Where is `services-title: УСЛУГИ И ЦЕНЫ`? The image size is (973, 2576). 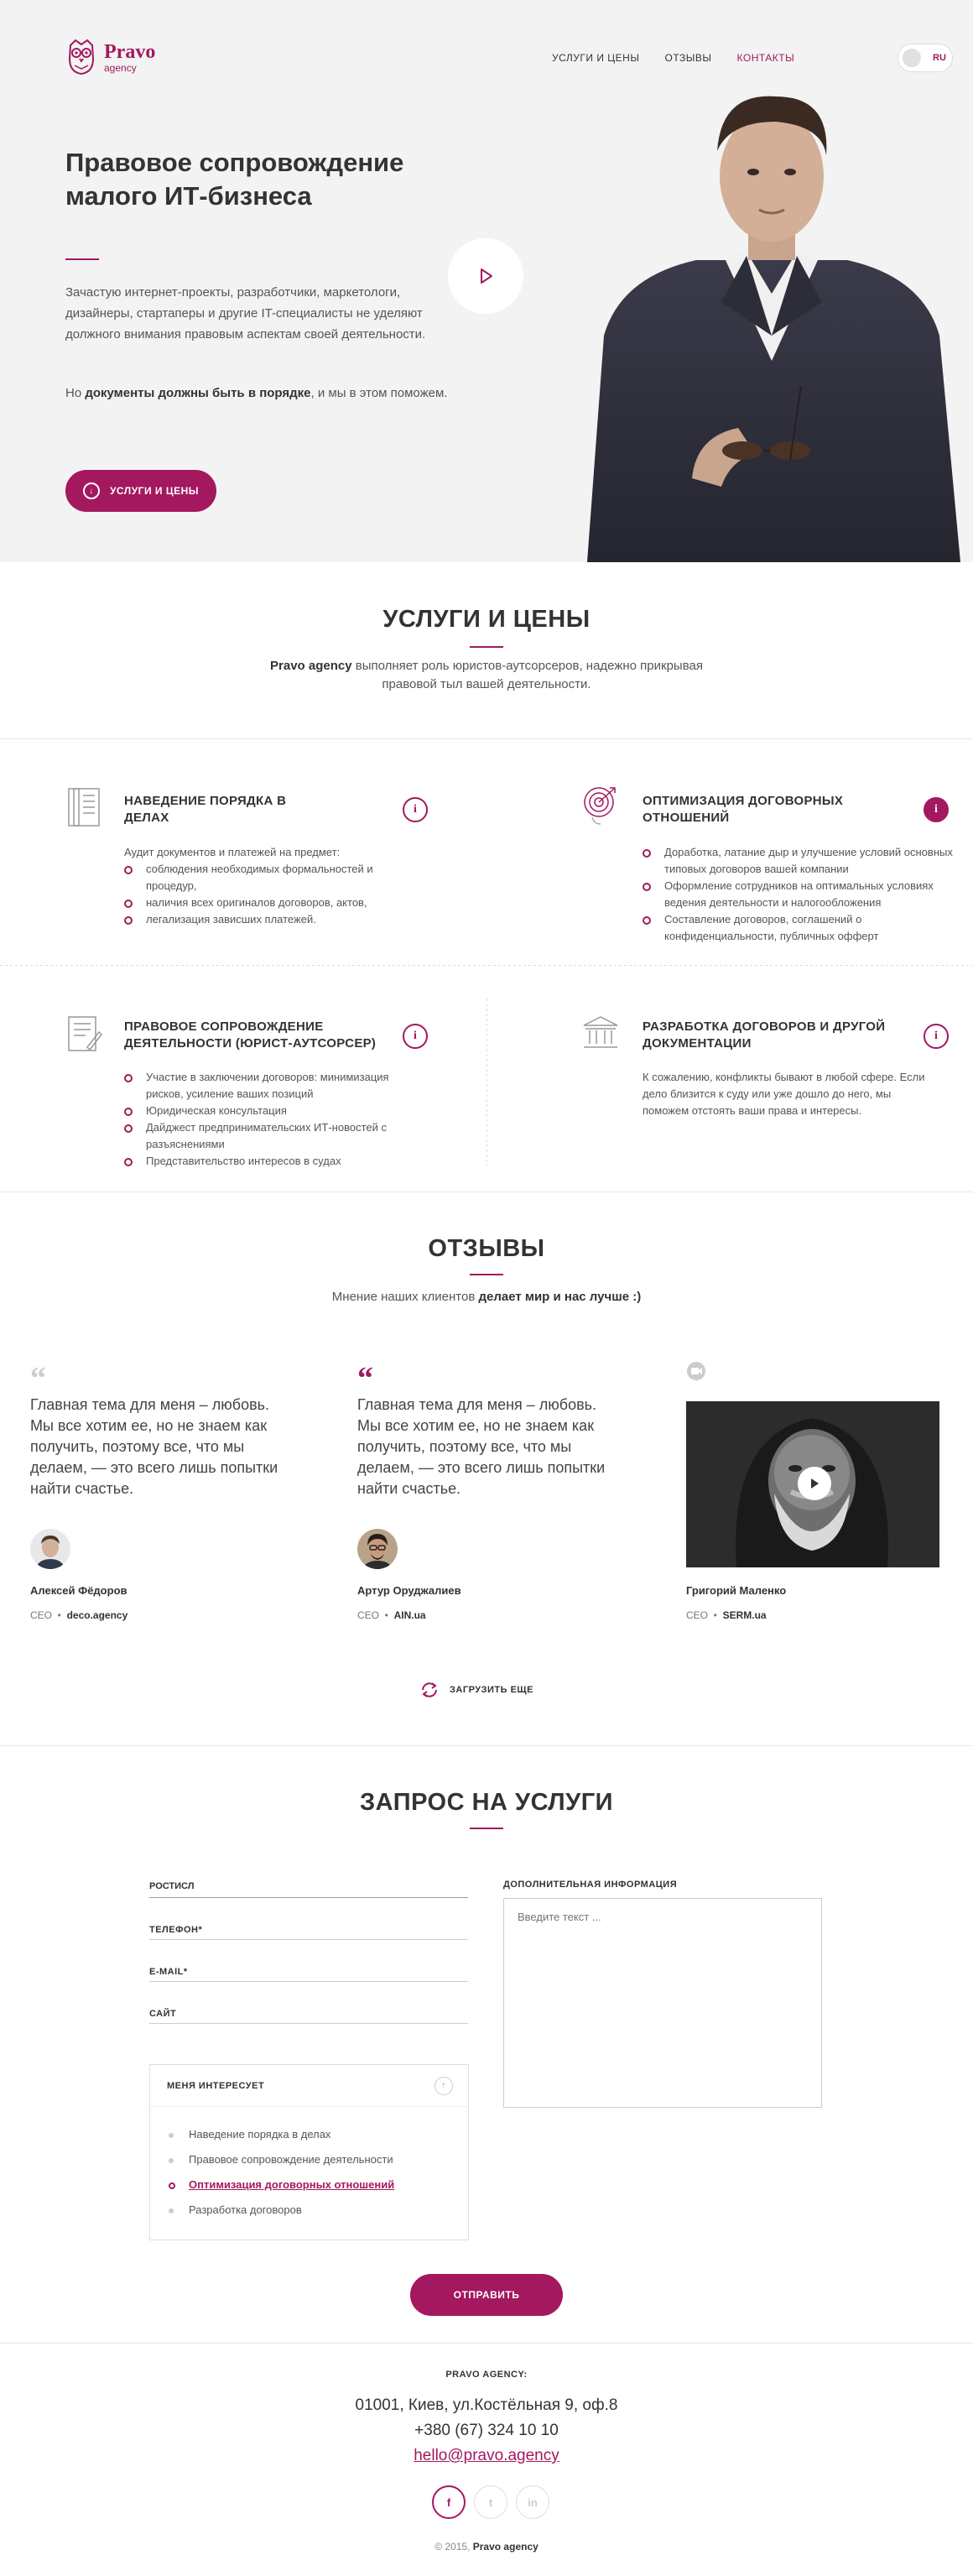
services-title: УСЛУГИ И ЦЕНЫ is located at coordinates (486, 619).